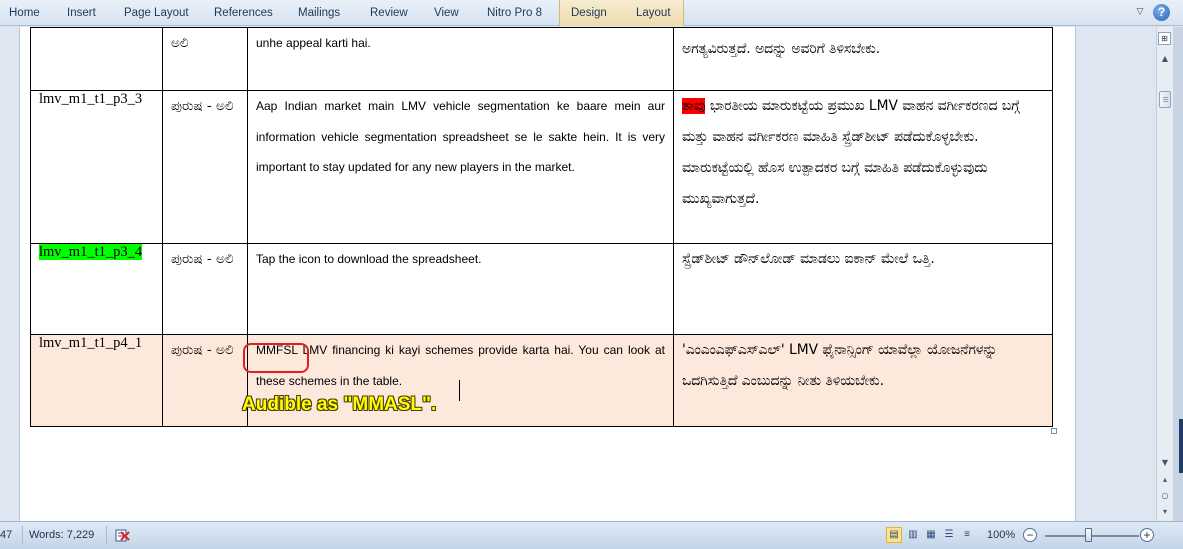  Describe the element at coordinates (1088, 535) in the screenshot. I see `zoom-slider-thumb` at that location.